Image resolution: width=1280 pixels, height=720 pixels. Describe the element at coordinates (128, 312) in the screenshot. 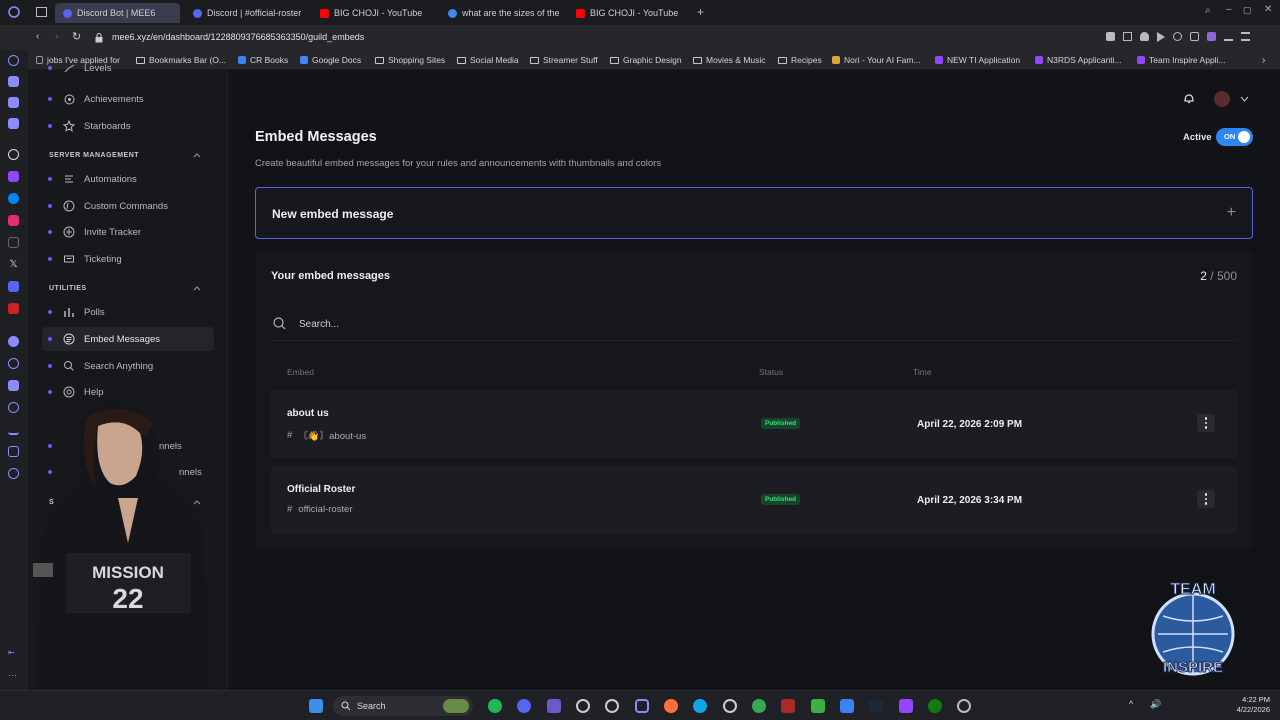

I see `sidebar-item-polls: Polls` at that location.